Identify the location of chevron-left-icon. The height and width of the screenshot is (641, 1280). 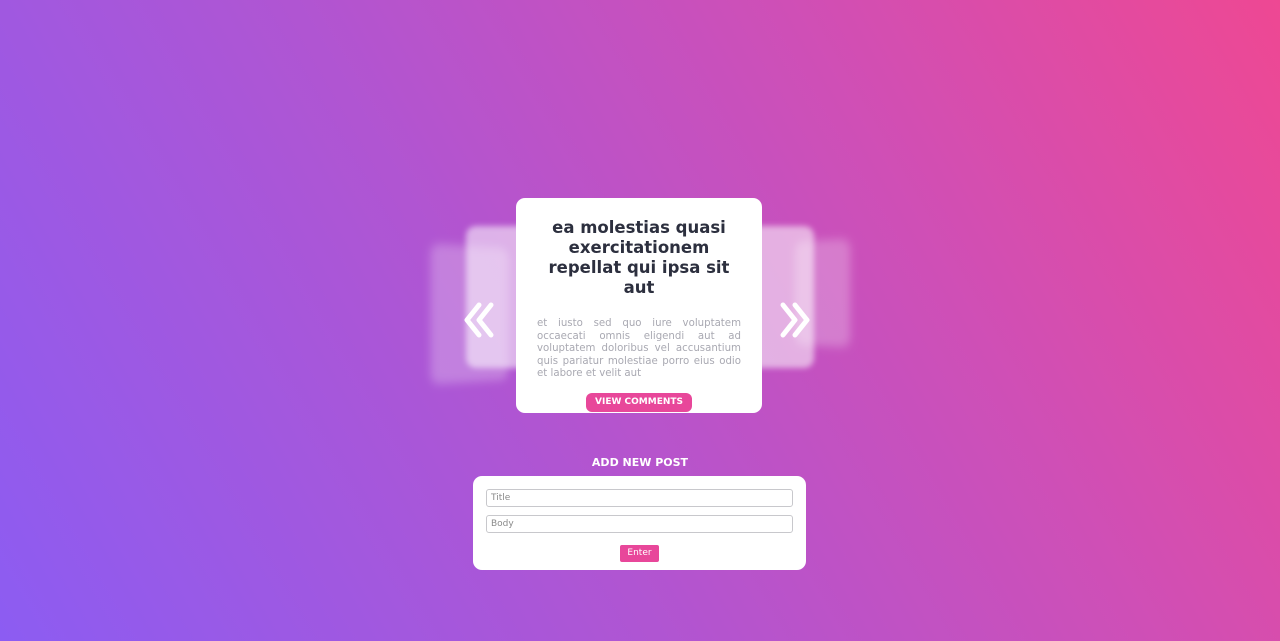
(479, 320).